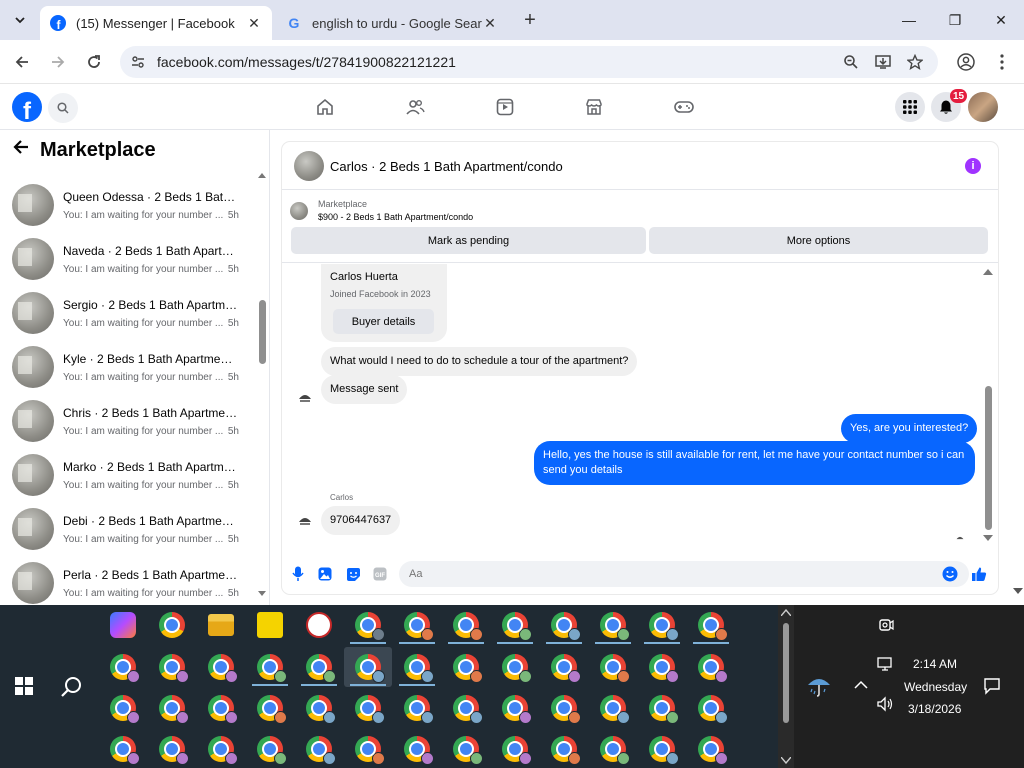 The height and width of the screenshot is (768, 1024). I want to click on tab-messenger: f (15) Messenger | Facebook ✕, so click(156, 23).